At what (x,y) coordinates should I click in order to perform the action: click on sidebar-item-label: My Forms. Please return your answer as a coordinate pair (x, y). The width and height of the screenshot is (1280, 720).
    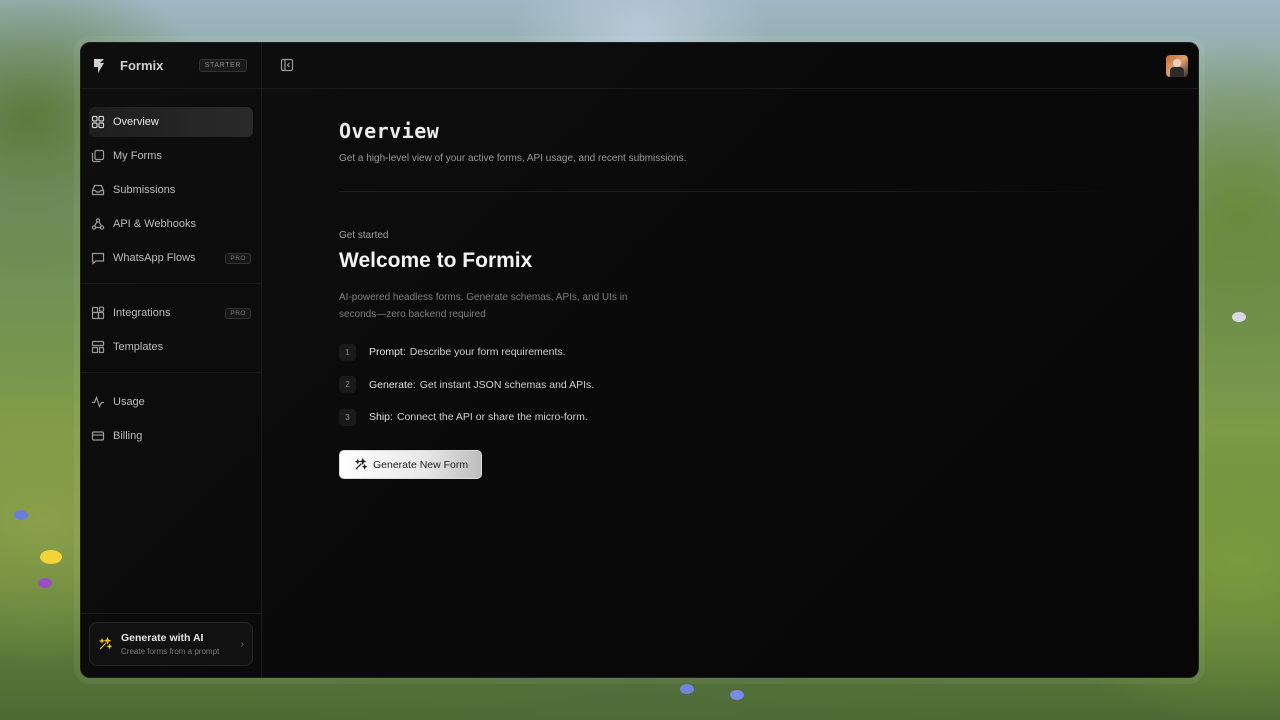
    Looking at the image, I should click on (137, 156).